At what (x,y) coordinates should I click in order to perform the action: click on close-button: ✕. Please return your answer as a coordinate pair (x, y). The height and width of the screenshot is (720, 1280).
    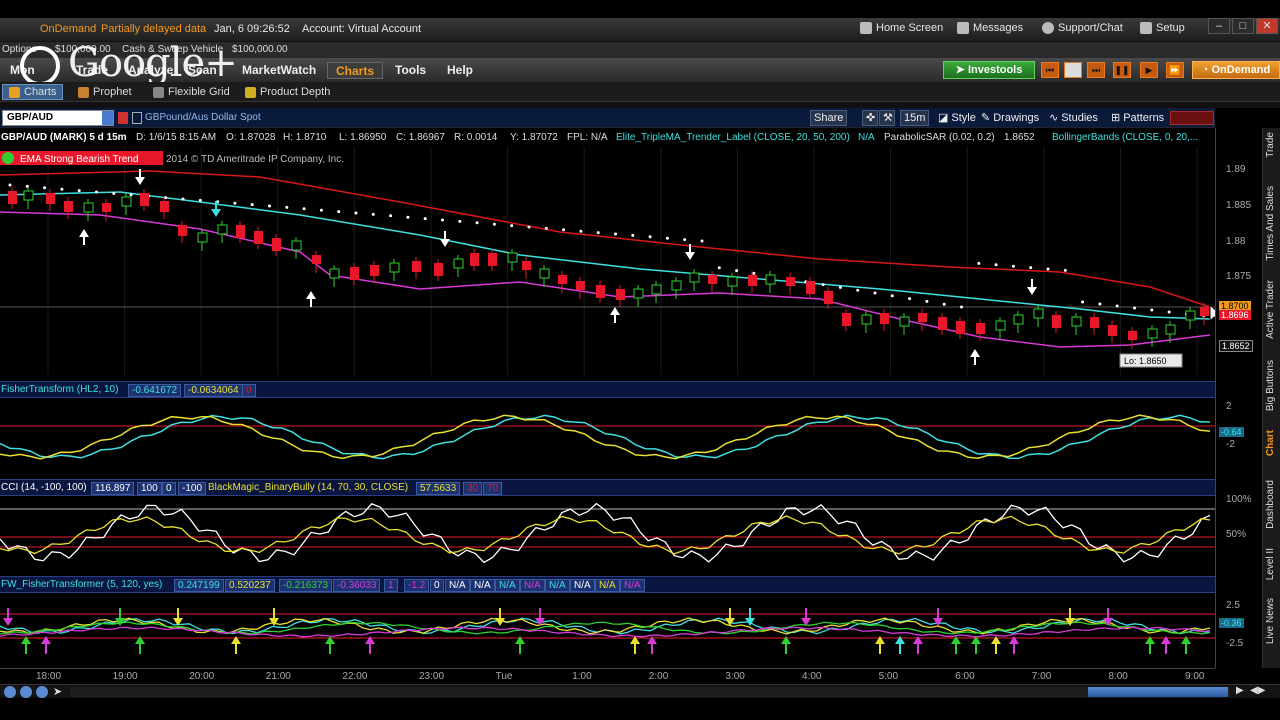
    Looking at the image, I should click on (1267, 26).